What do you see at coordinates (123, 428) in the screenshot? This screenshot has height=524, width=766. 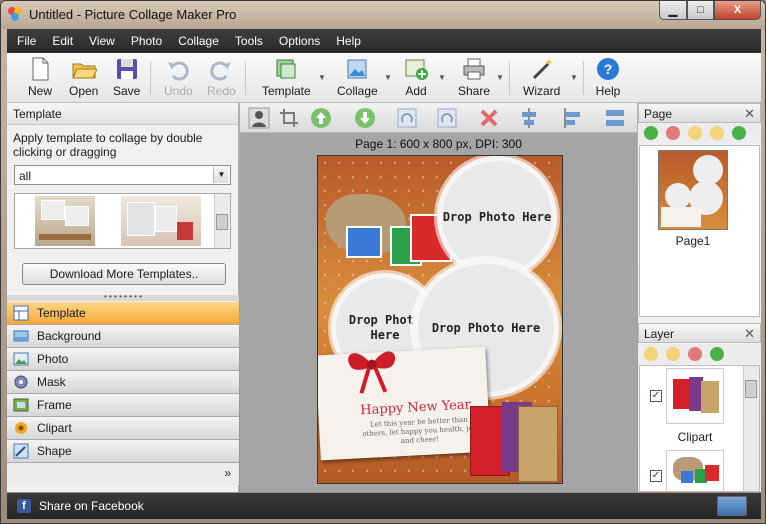 I see `nav-clipart: Clipart` at bounding box center [123, 428].